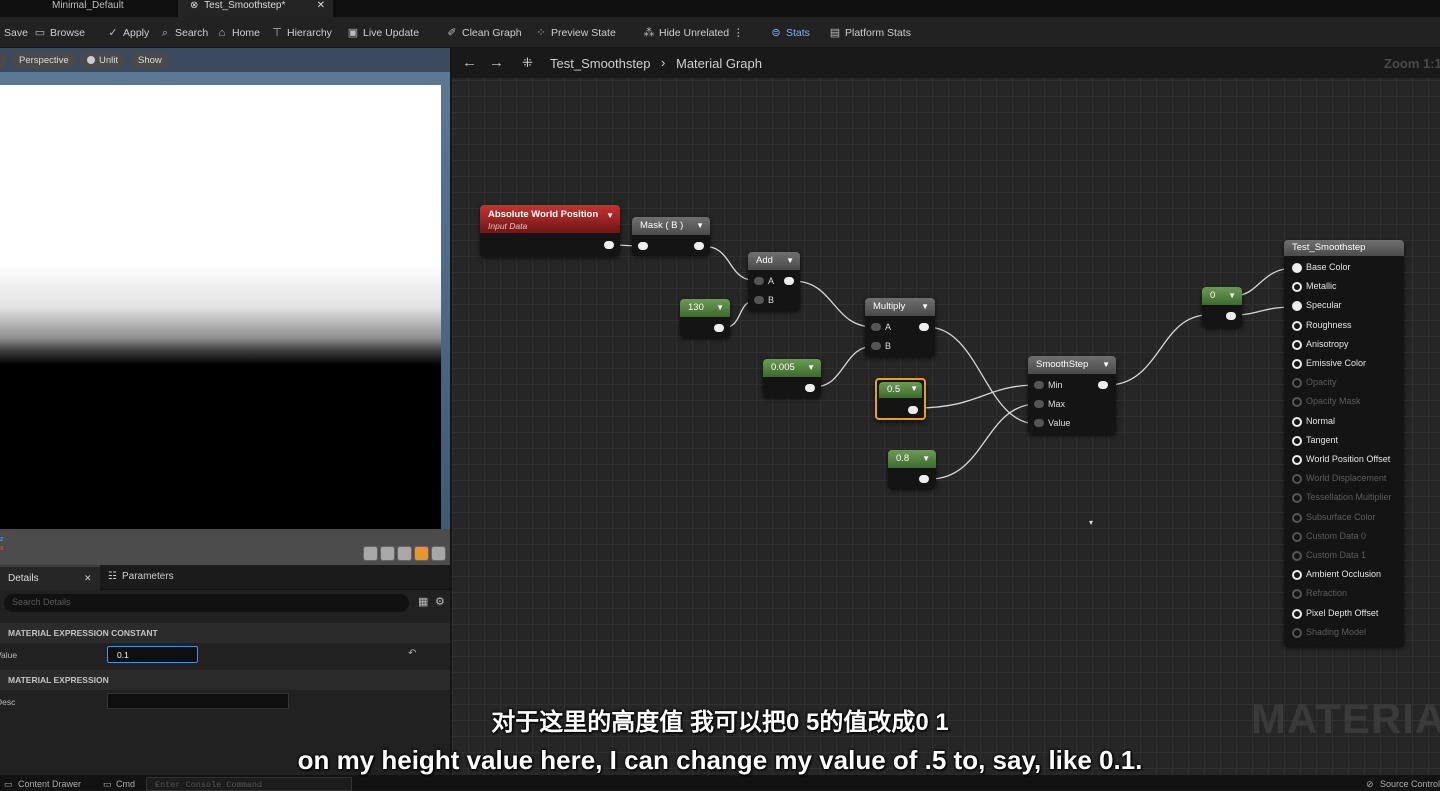 The height and width of the screenshot is (791, 1440). What do you see at coordinates (1297, 613) in the screenshot?
I see `output-pin-pixel-depth-offset` at bounding box center [1297, 613].